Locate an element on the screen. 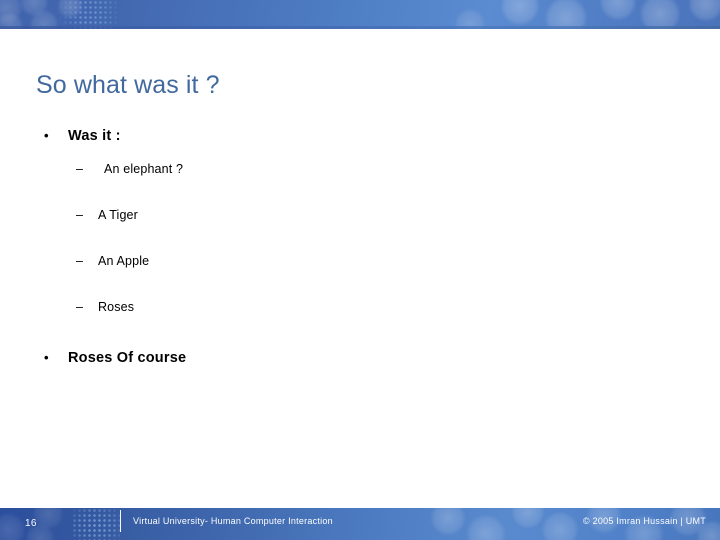  bullet-item-a-tiger: – A Tiger is located at coordinates (360, 215).